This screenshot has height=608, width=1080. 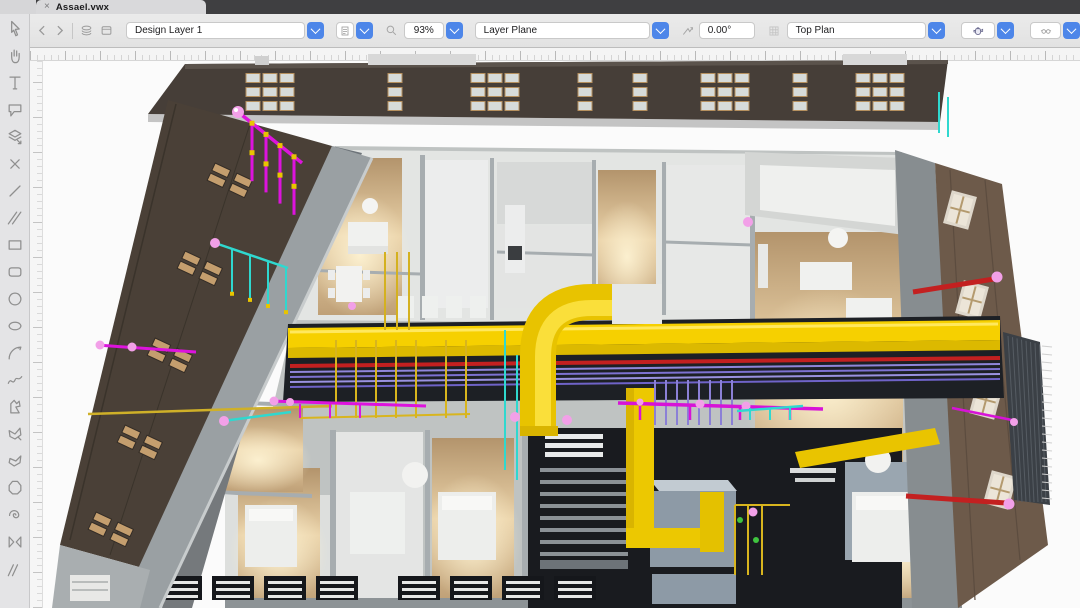 I want to click on tool-freehand, so click(x=15, y=380).